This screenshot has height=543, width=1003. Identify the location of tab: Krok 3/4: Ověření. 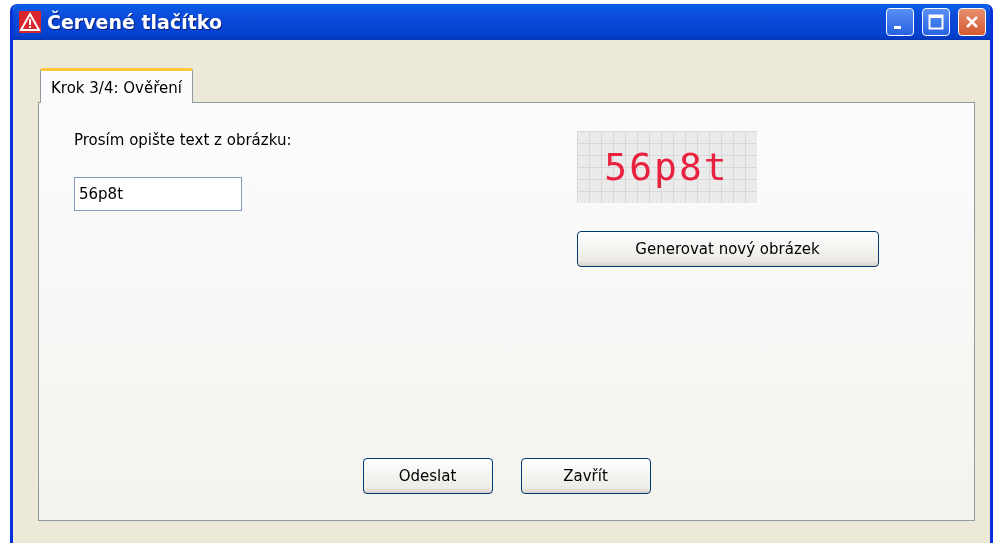
(116, 85).